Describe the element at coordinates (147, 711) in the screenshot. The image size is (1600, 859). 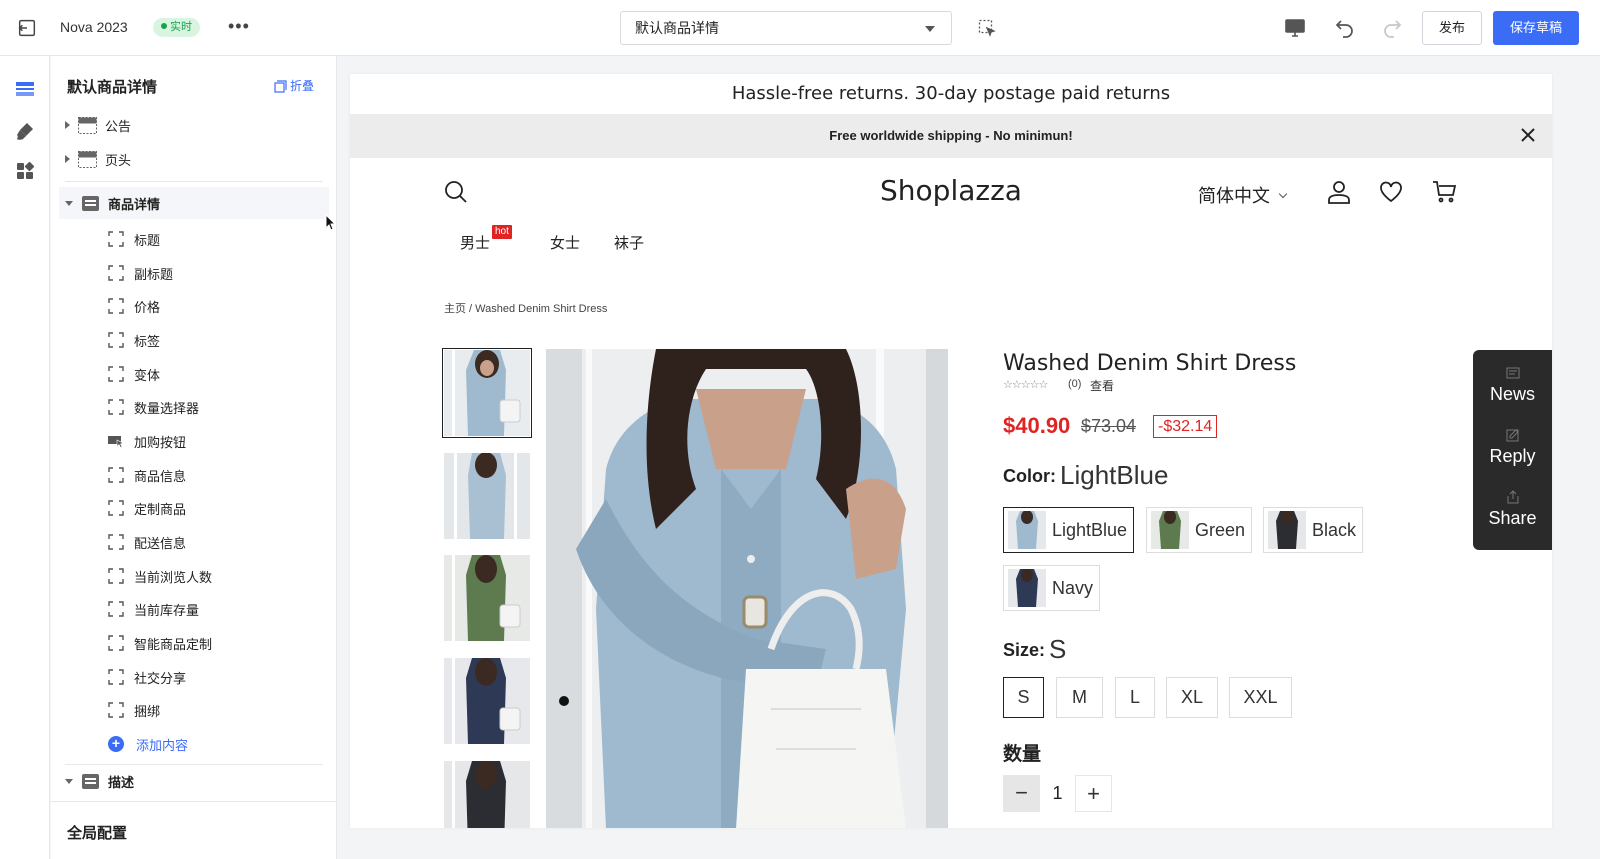
I see `block-label: 捆绑` at that location.